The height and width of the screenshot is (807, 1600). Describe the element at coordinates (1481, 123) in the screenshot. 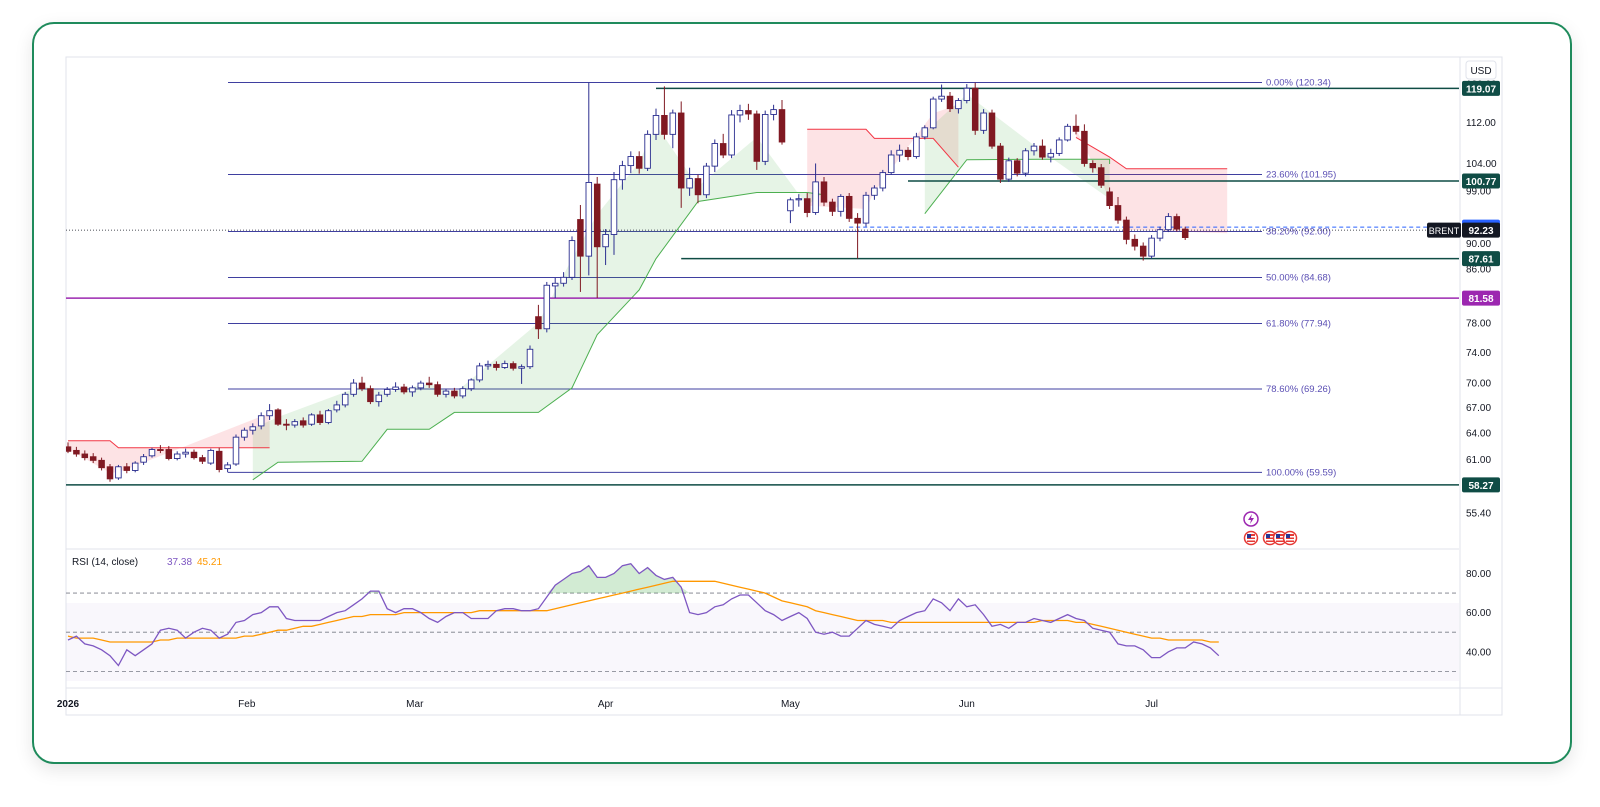

I see `price-tick-label: 112.00` at that location.